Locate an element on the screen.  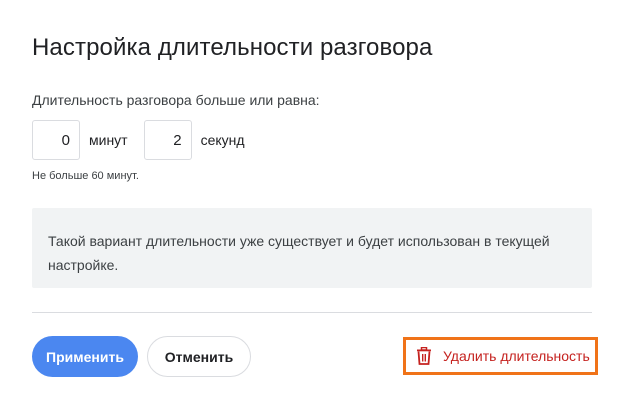
dialog-title: Настройка длительности разговора is located at coordinates (232, 47).